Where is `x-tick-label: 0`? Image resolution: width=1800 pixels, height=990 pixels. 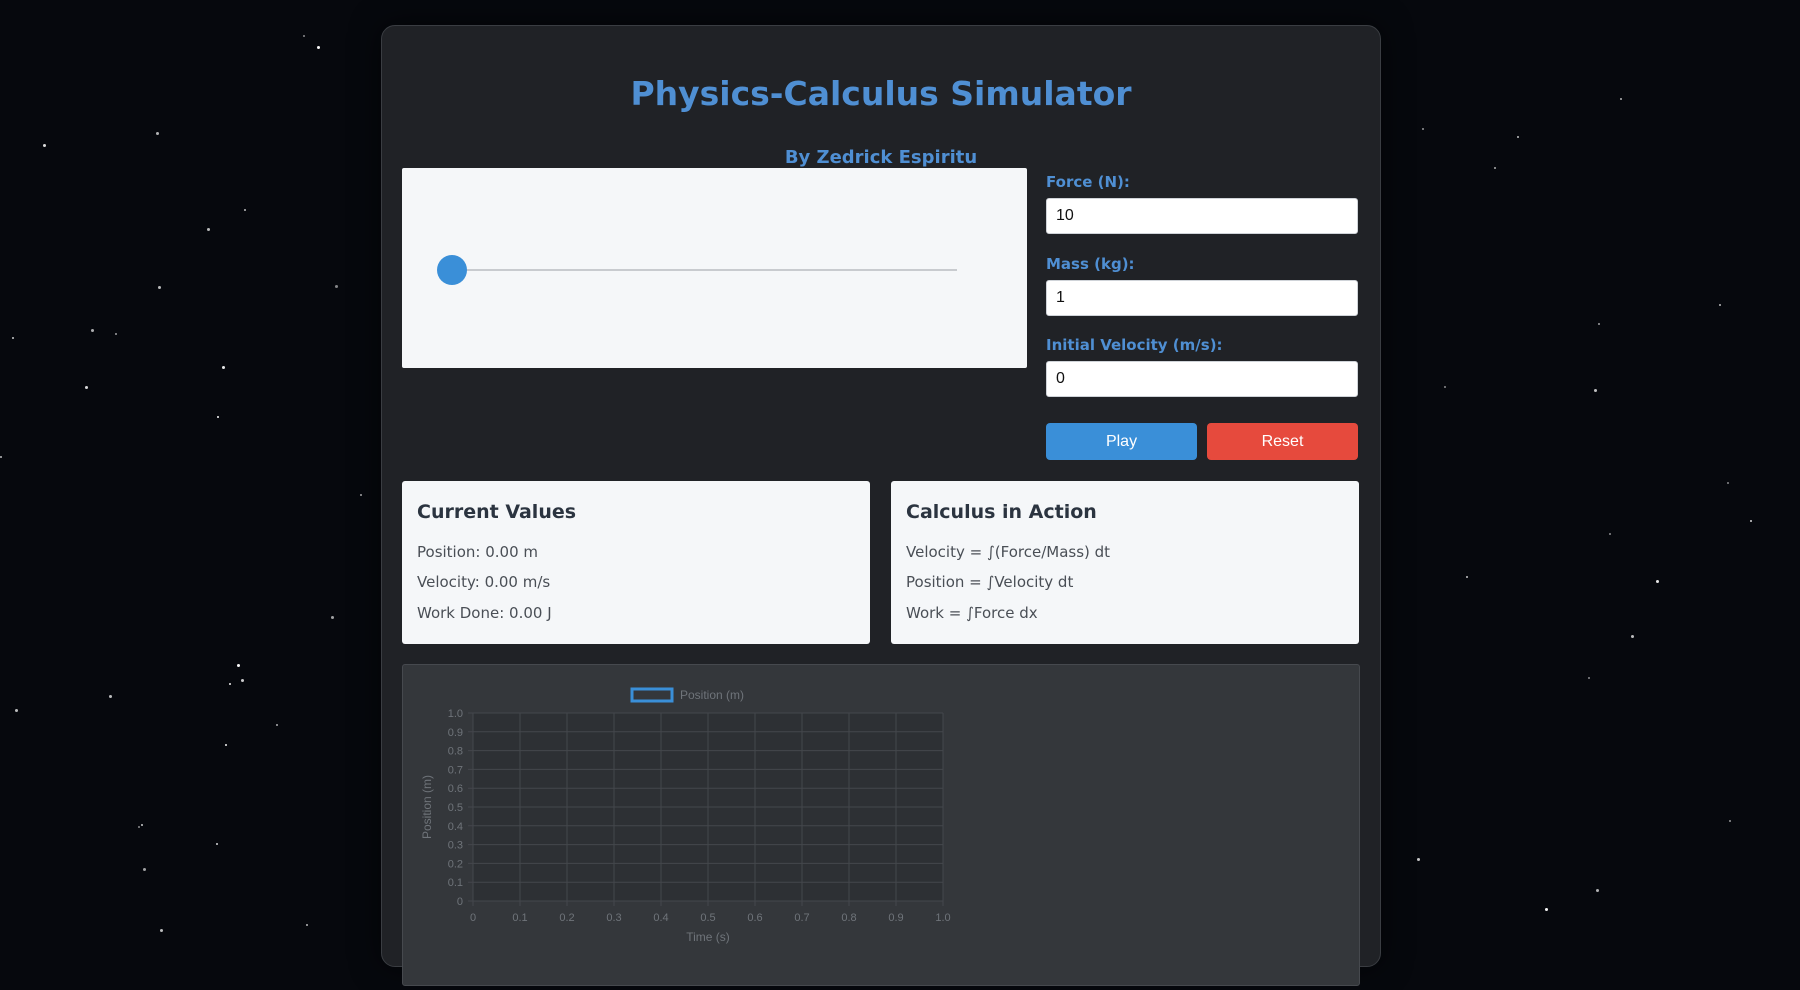 x-tick-label: 0 is located at coordinates (473, 918).